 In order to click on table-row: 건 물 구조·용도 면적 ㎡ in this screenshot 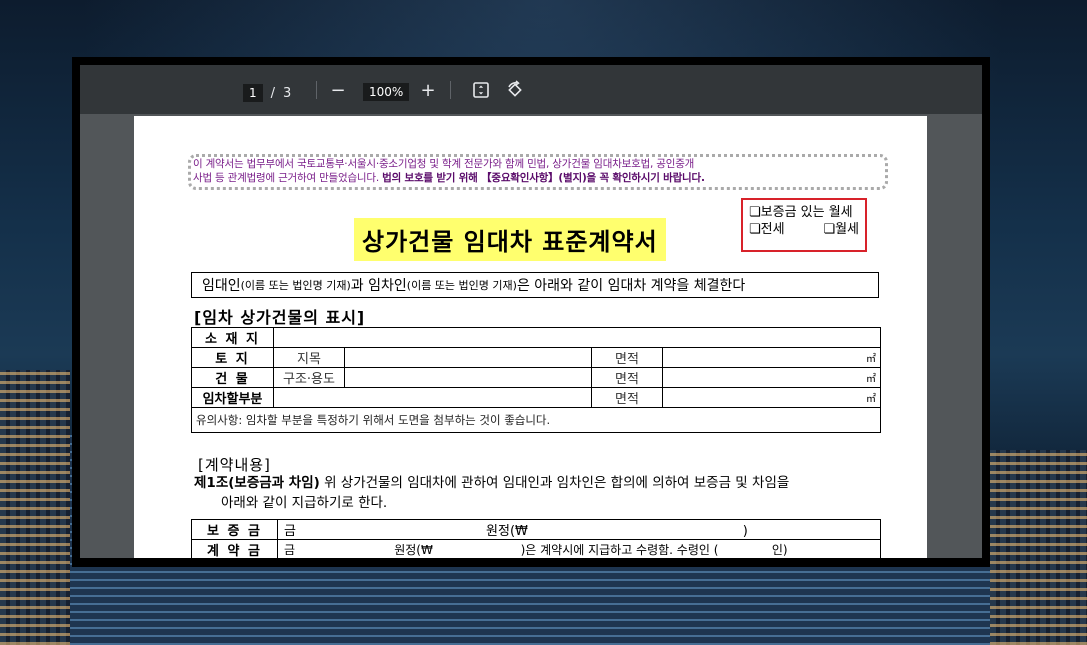, I will do `click(536, 377)`.